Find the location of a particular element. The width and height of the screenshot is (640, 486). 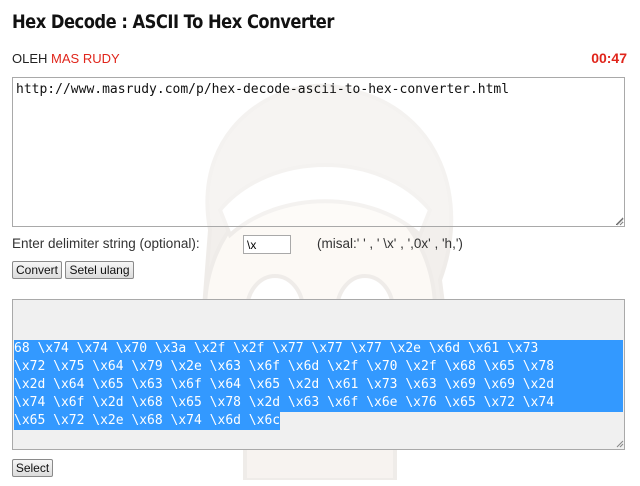

timer-display: 00:47 is located at coordinates (609, 58).